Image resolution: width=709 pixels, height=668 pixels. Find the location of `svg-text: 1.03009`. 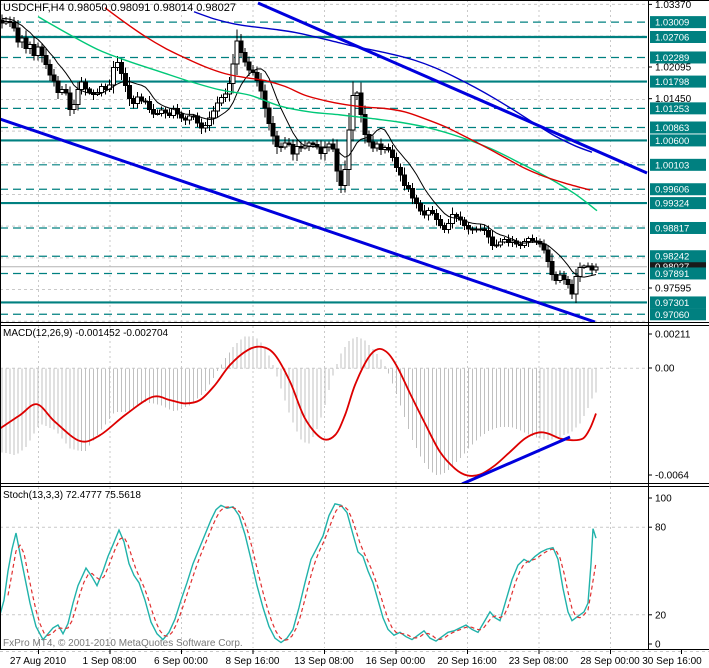

svg-text: 1.03009 is located at coordinates (672, 23).